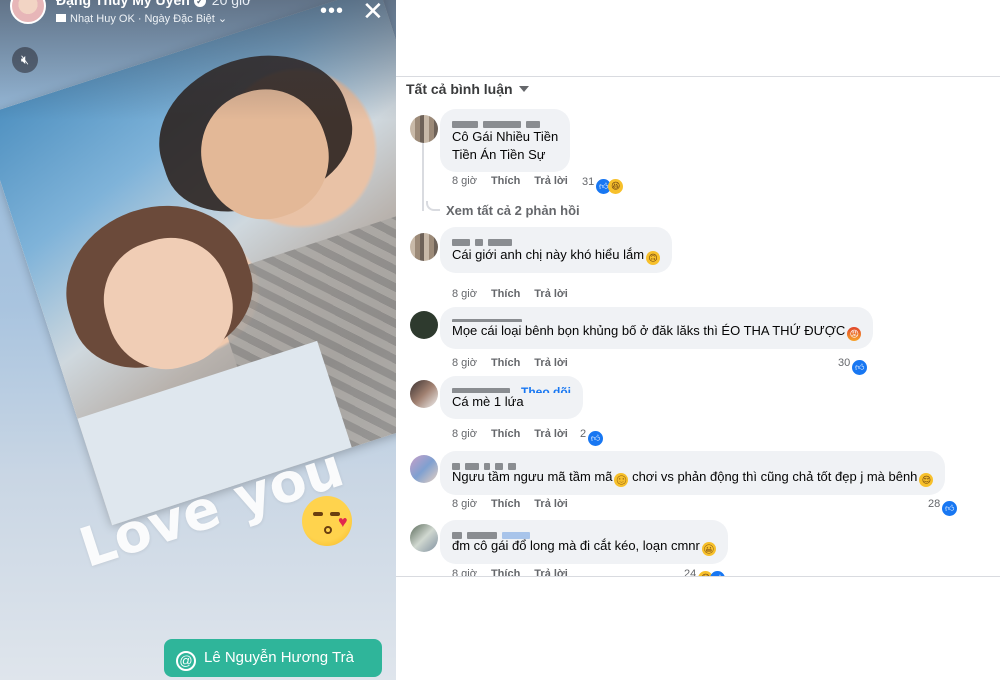 The image size is (1000, 680). What do you see at coordinates (854, 334) in the screenshot?
I see `angry-face-emoji: 😡︎` at bounding box center [854, 334].